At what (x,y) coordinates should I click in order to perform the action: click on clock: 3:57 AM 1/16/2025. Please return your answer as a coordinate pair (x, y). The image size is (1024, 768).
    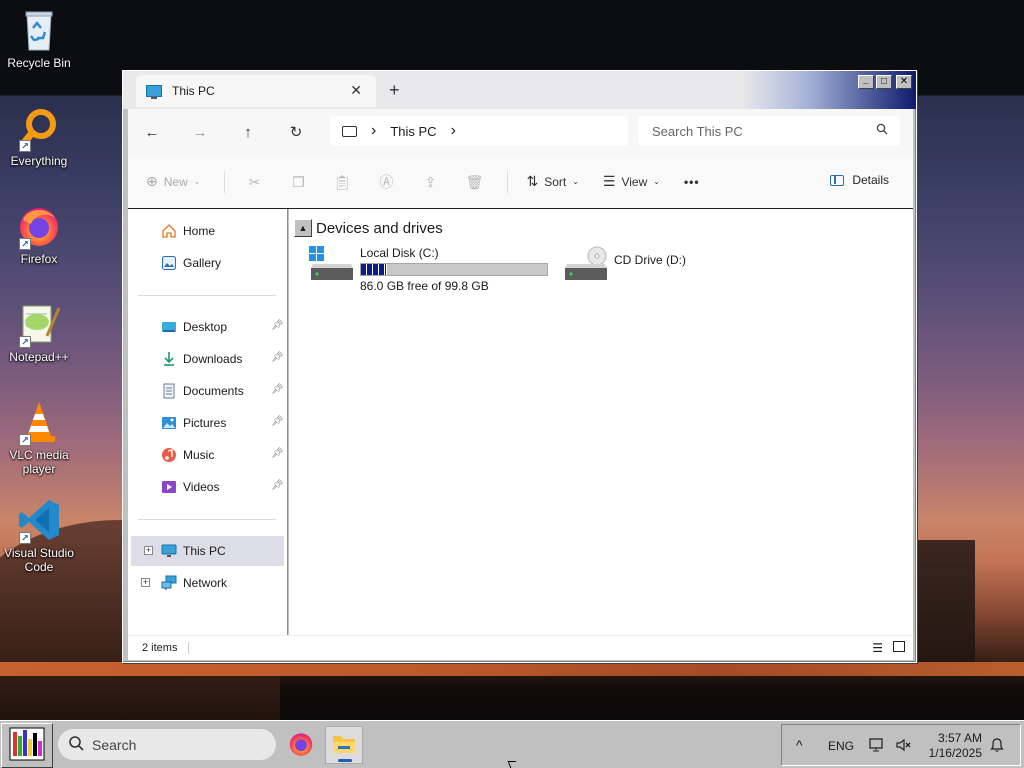
    Looking at the image, I should click on (952, 746).